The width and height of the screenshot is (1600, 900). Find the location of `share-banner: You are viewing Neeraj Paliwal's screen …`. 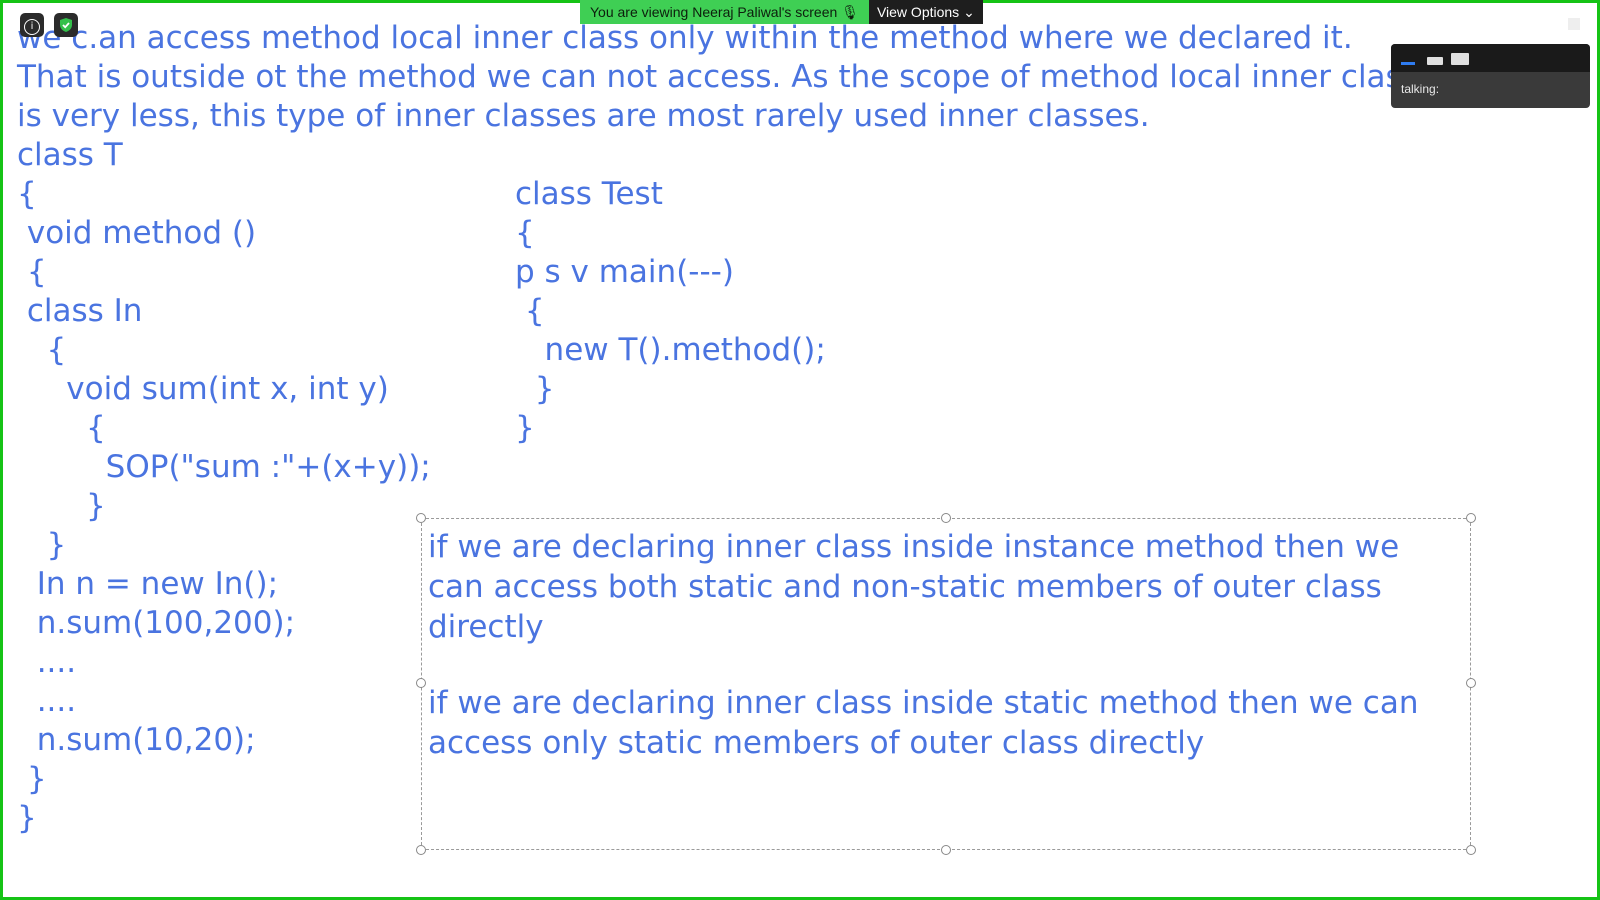

share-banner: You are viewing Neeraj Paliwal's screen … is located at coordinates (781, 12).